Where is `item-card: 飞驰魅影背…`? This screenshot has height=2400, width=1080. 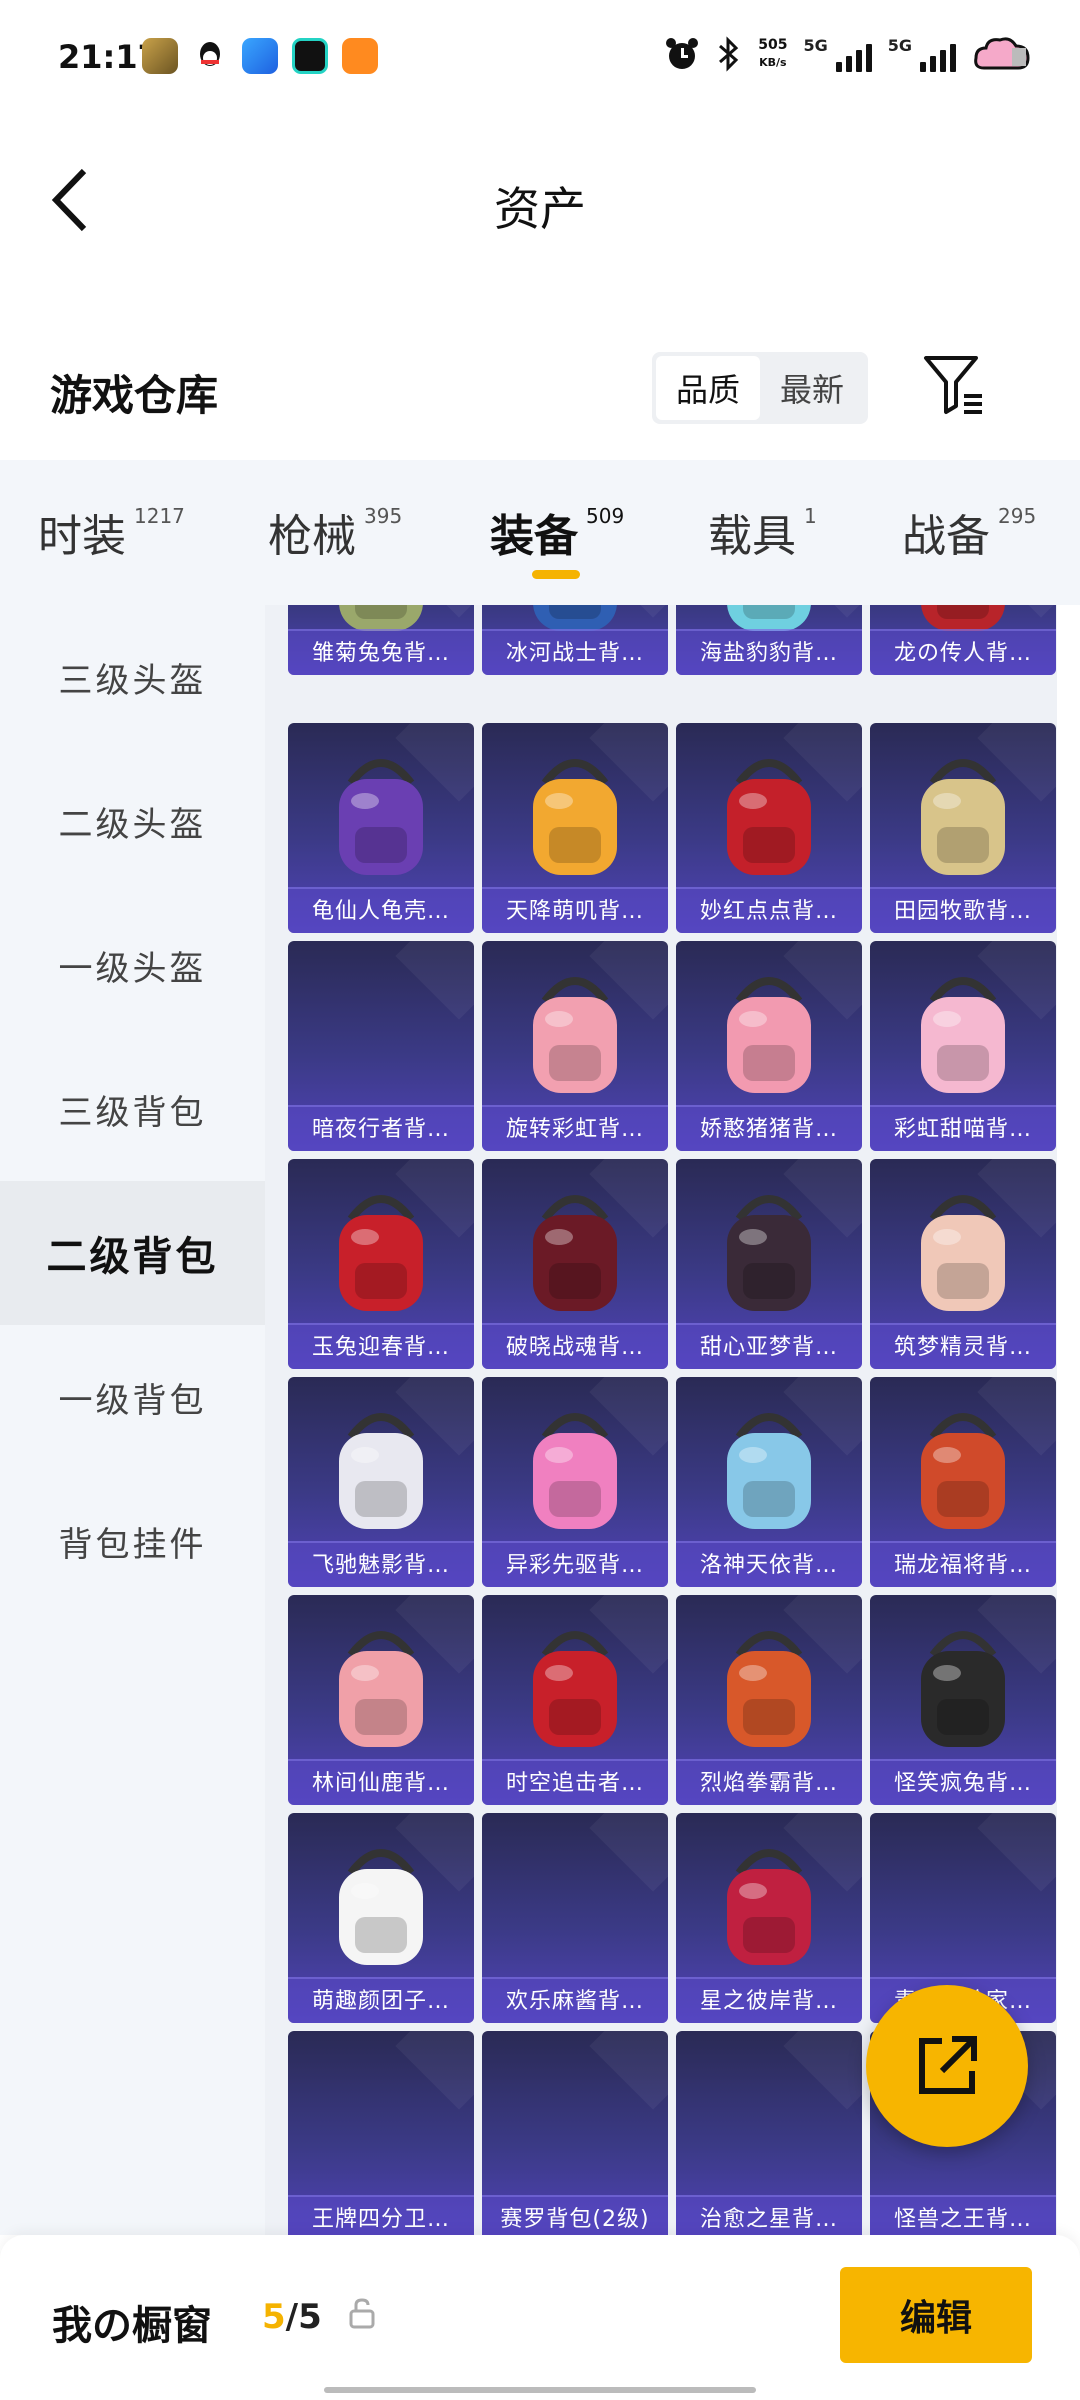
item-card: 飞驰魅影背… is located at coordinates (381, 1482).